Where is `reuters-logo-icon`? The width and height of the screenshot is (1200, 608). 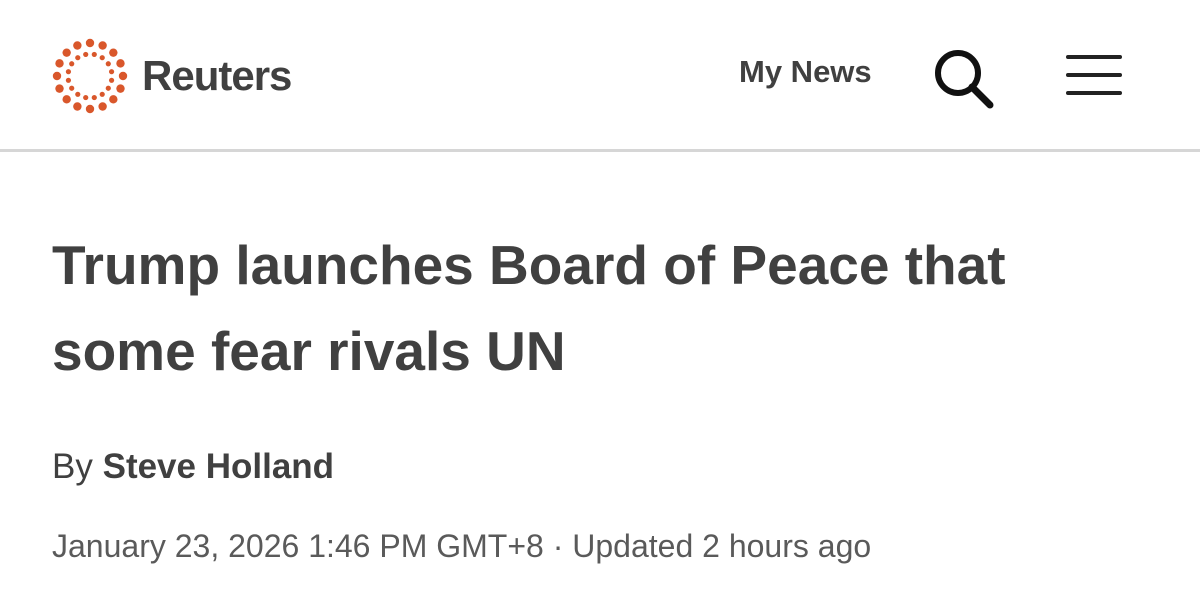 reuters-logo-icon is located at coordinates (90, 76).